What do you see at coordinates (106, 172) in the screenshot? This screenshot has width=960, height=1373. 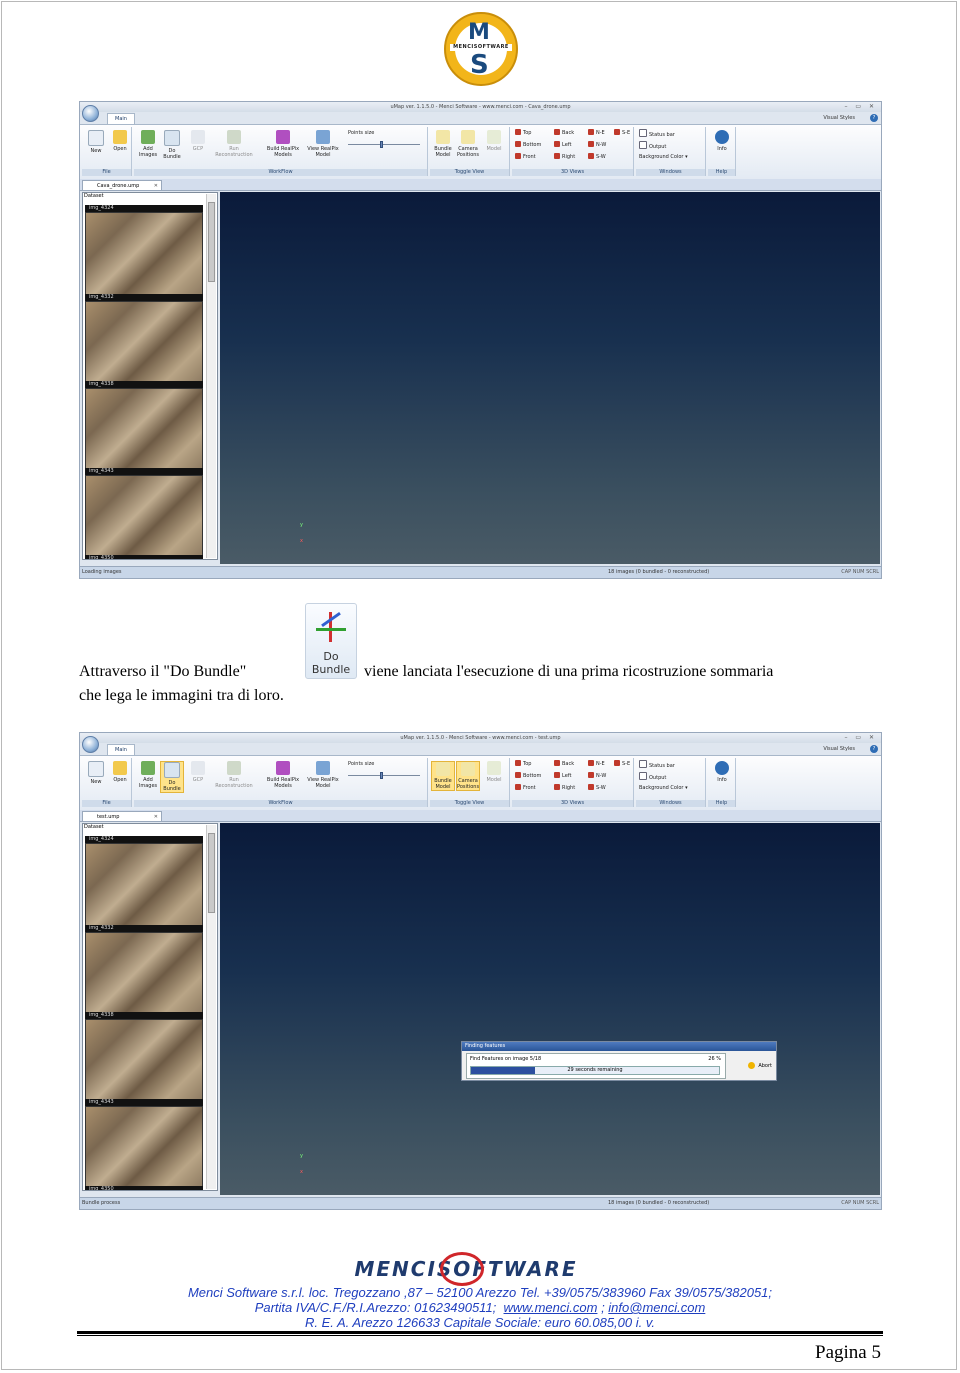 I see `group-label-file: File` at bounding box center [106, 172].